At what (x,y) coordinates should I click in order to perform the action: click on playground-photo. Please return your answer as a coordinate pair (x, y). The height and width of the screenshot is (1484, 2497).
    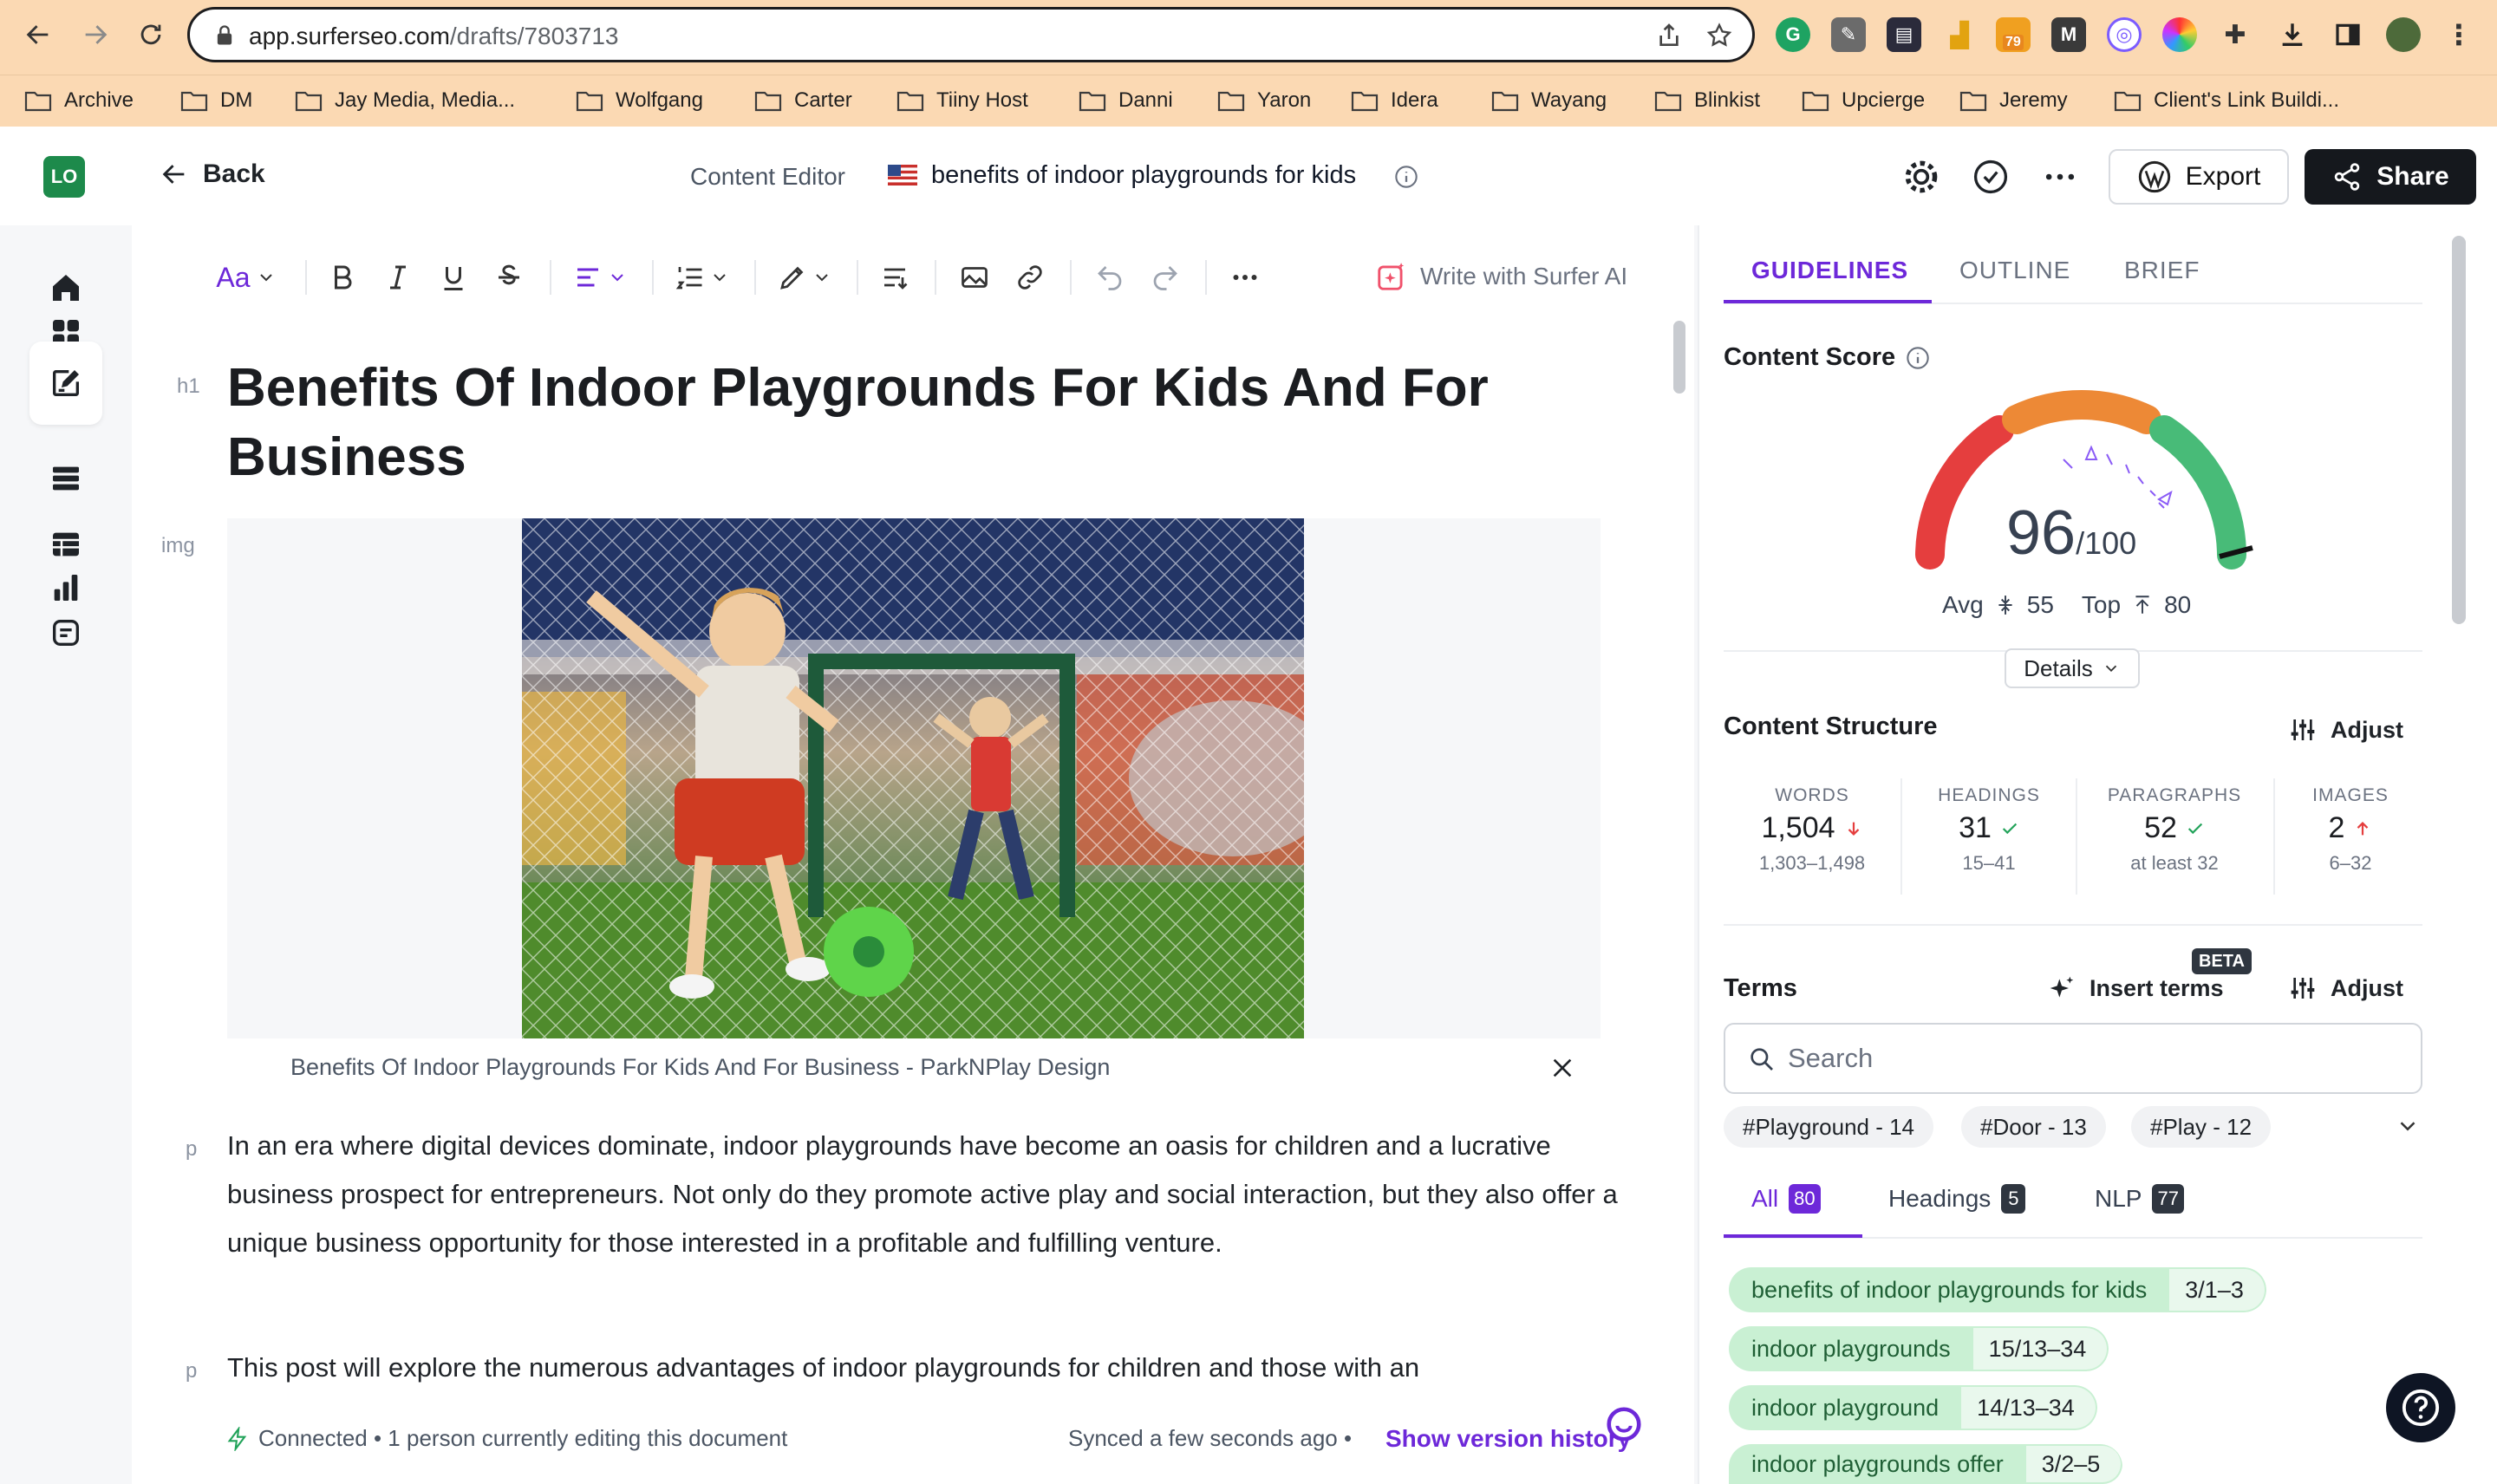
    Looking at the image, I should click on (913, 778).